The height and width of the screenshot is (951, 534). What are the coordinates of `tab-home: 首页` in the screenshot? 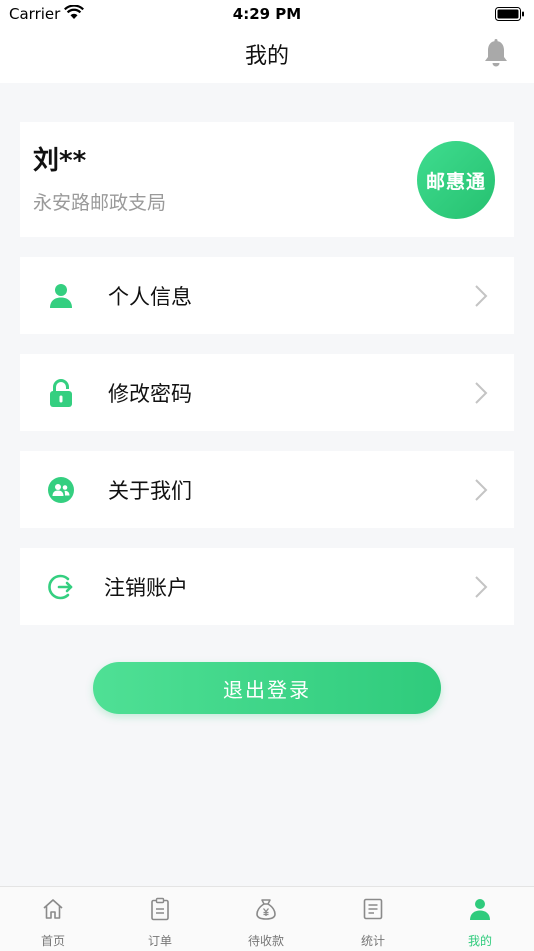 It's located at (53, 919).